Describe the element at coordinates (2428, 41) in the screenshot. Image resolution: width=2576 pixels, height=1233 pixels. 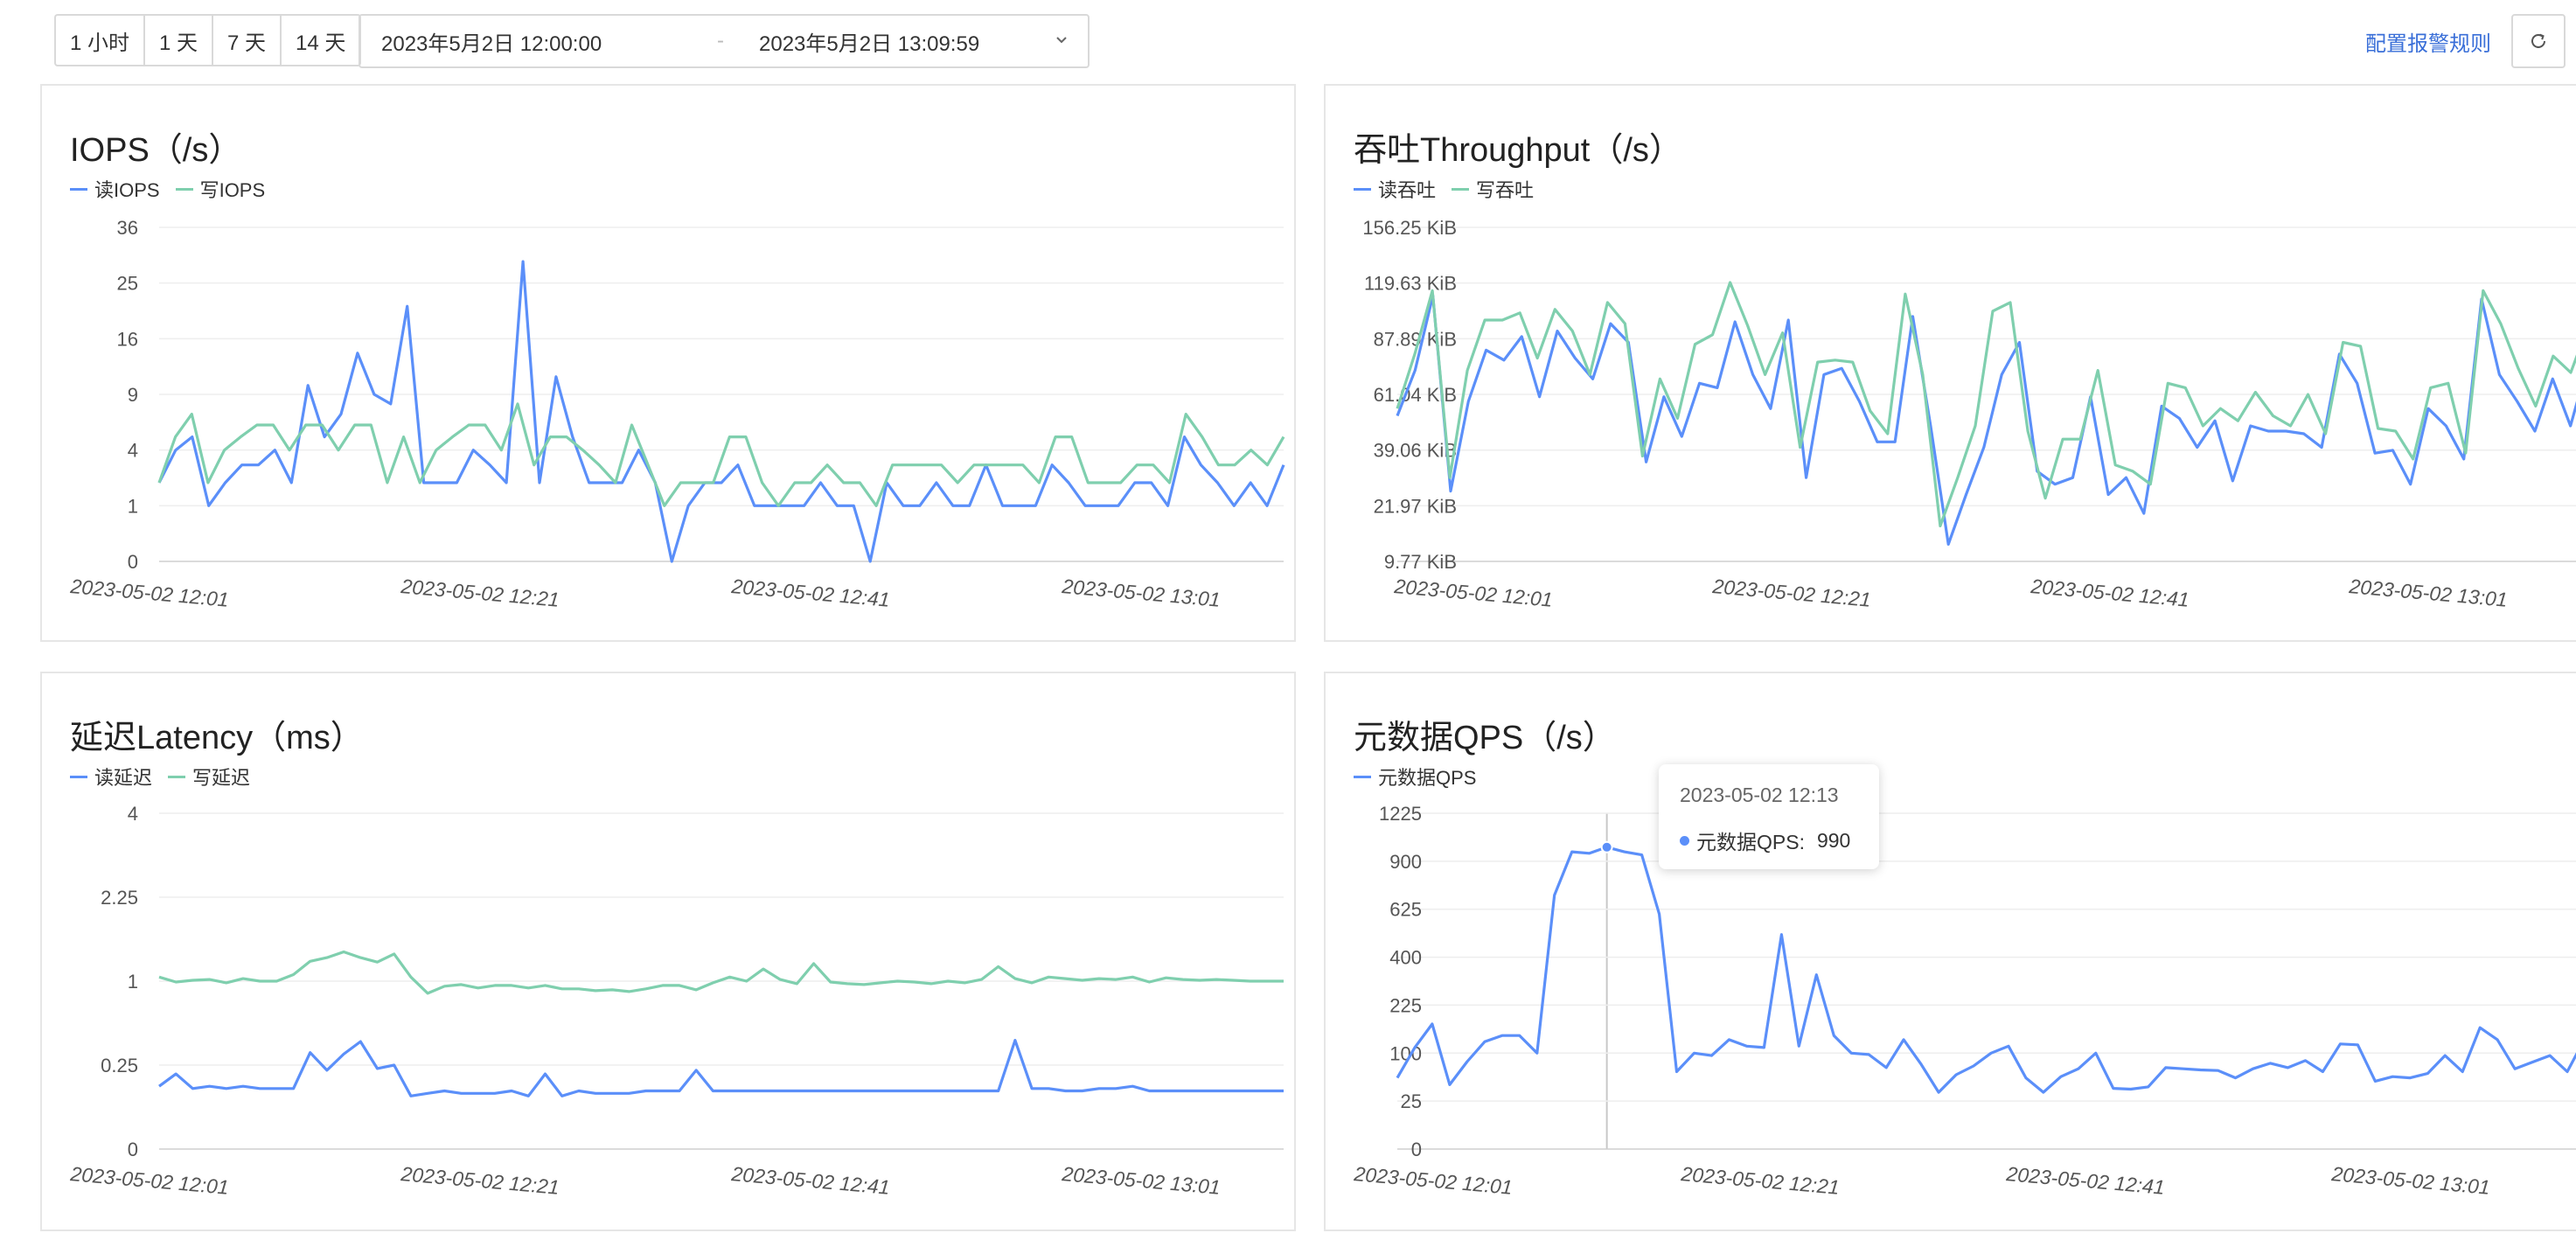
I see `configure-alarm-rules-link: 配置报警规则` at that location.